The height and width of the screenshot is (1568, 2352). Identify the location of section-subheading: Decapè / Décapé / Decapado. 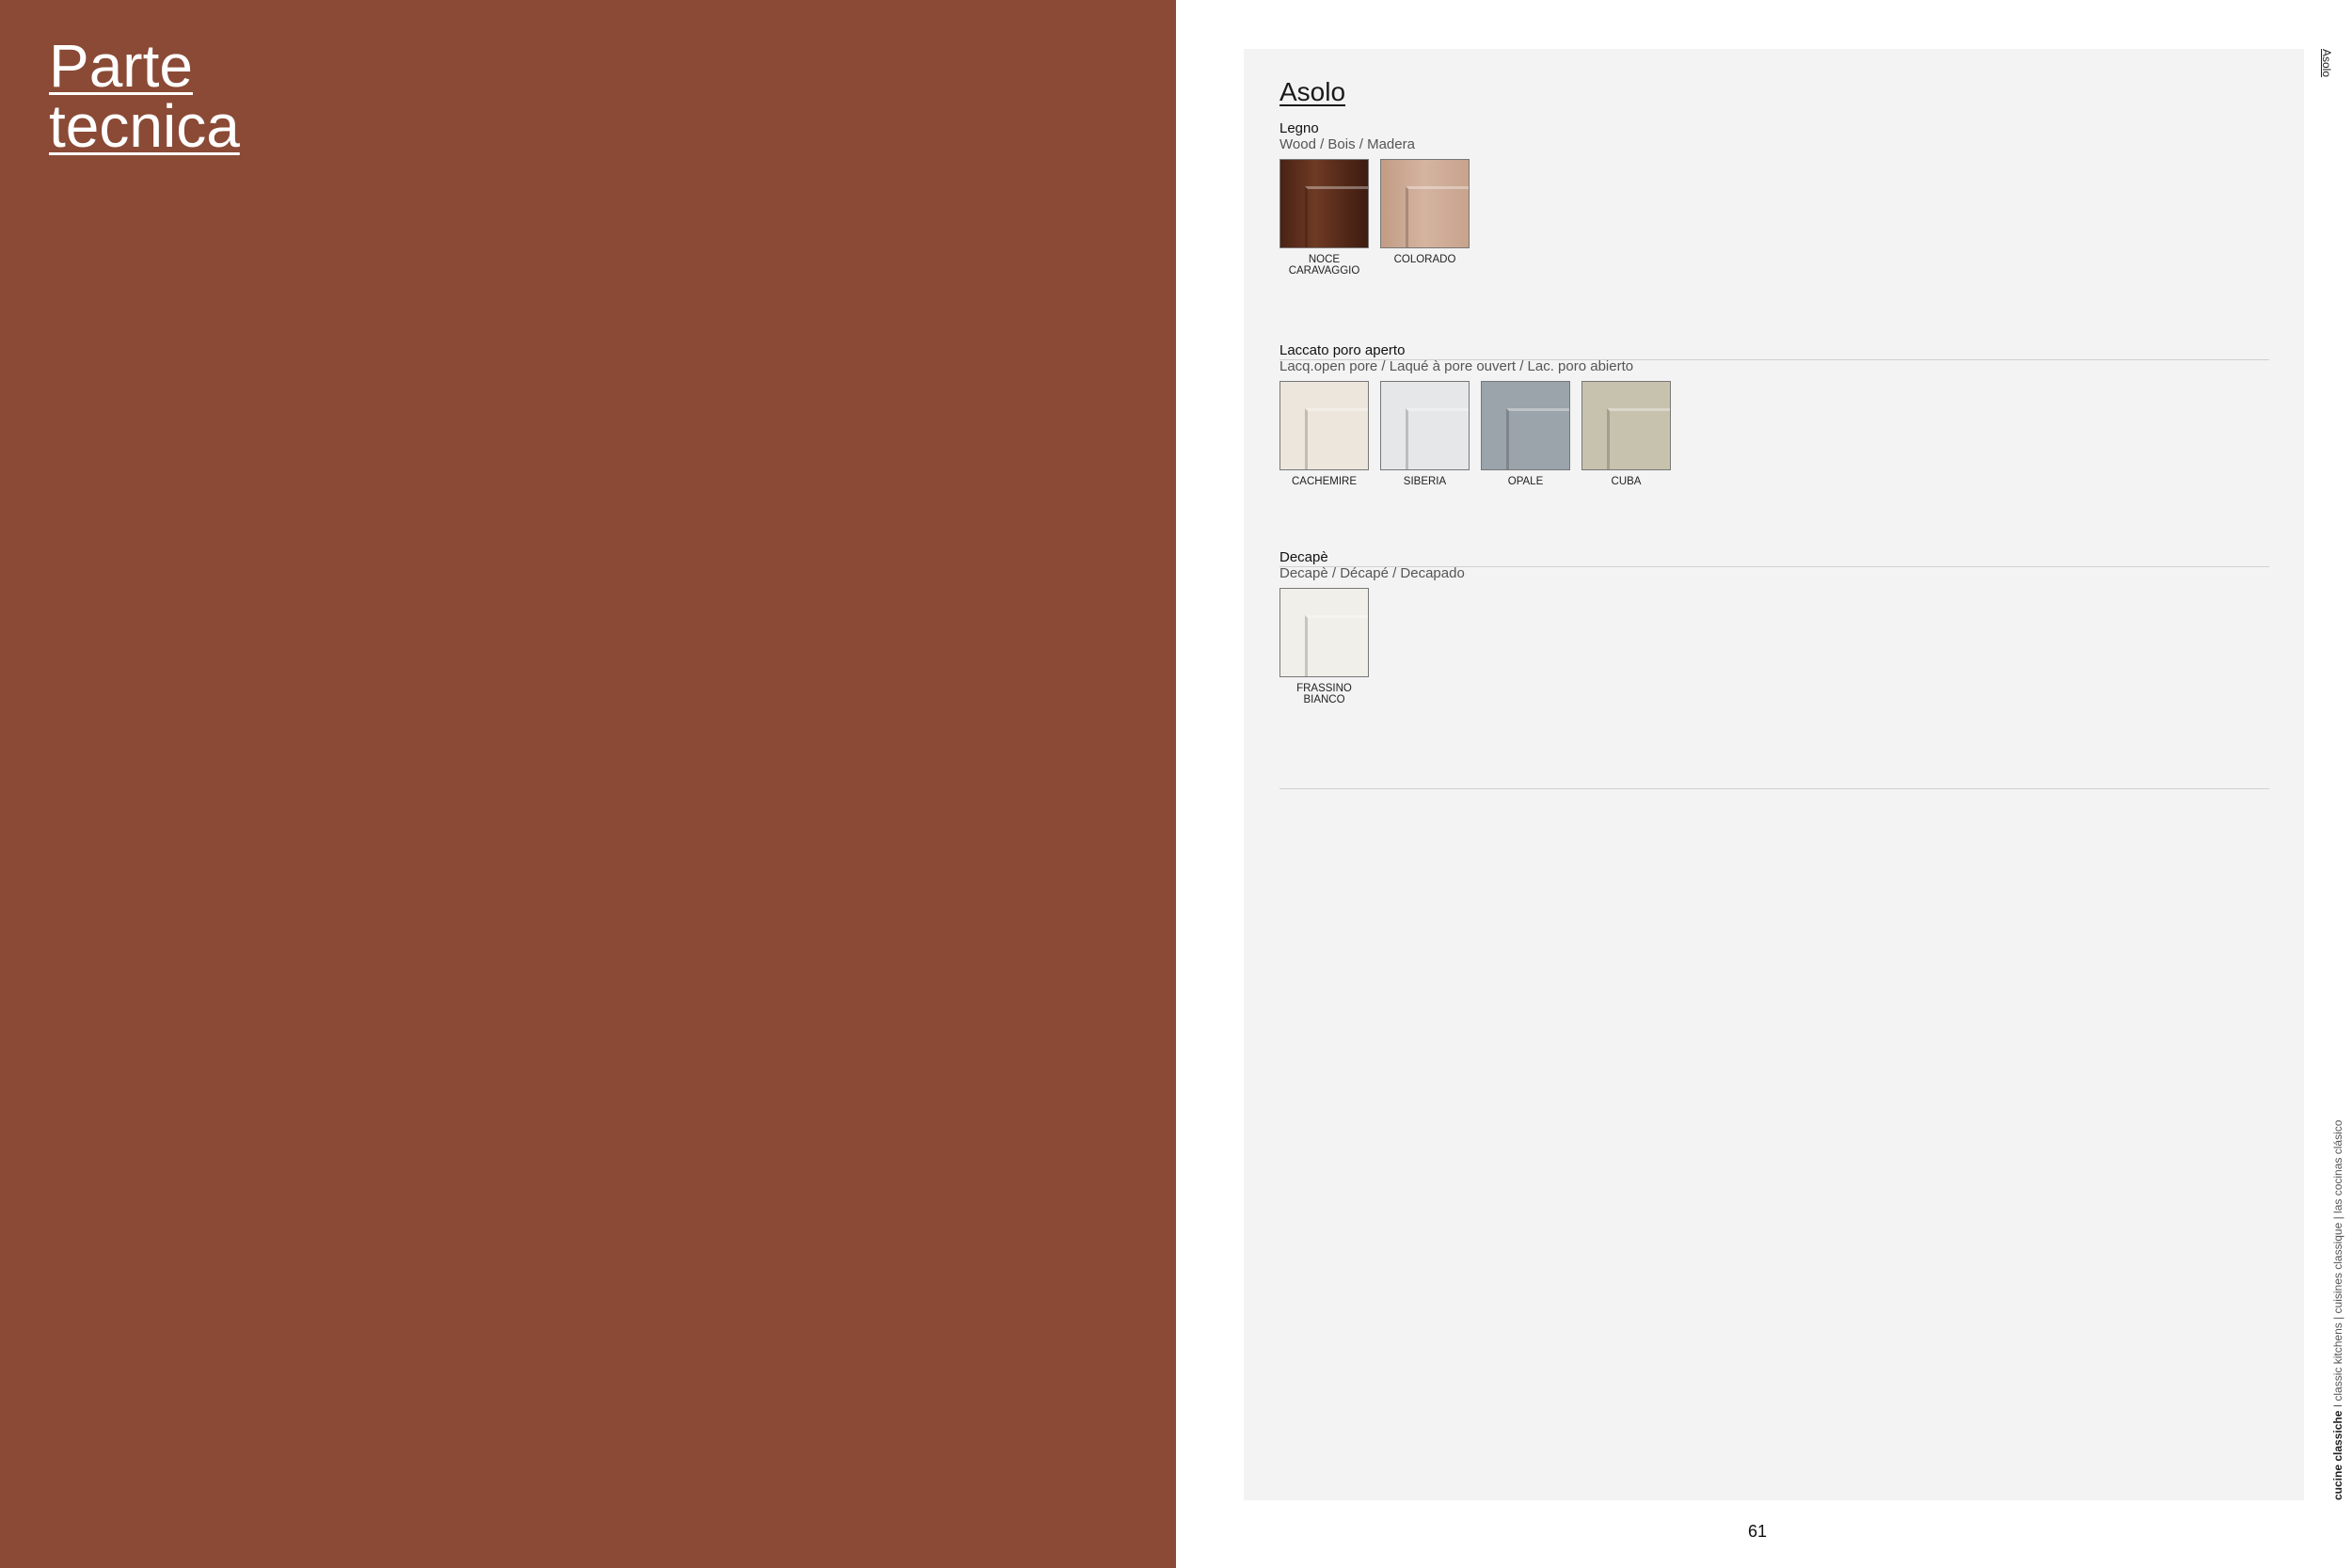
(1372, 573).